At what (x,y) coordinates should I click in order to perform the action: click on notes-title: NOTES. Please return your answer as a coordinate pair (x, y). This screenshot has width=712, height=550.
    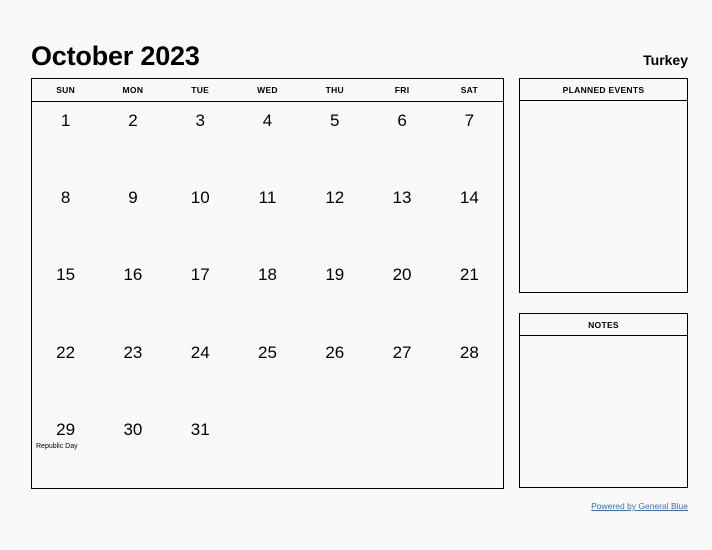
    Looking at the image, I should click on (603, 325).